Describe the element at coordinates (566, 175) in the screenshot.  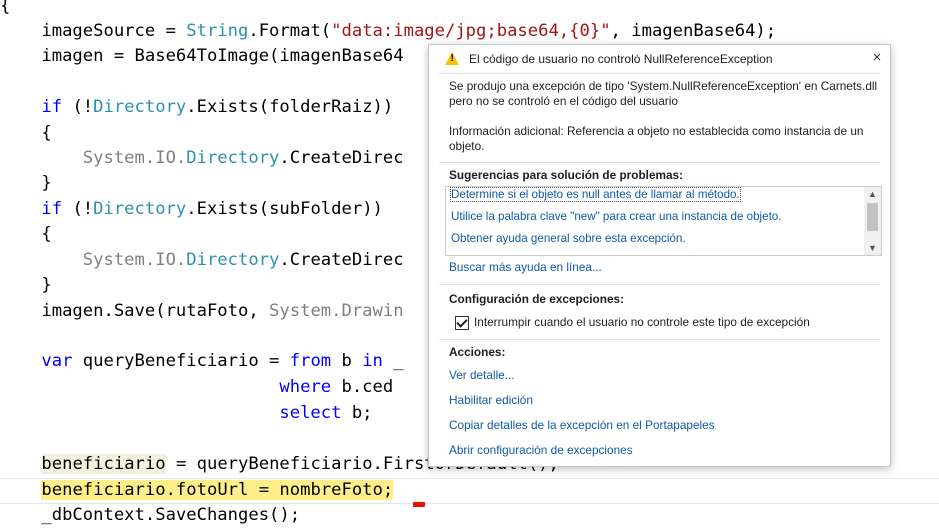
I see `suggestions-heading: Sugerencias para solución de problemas:` at that location.